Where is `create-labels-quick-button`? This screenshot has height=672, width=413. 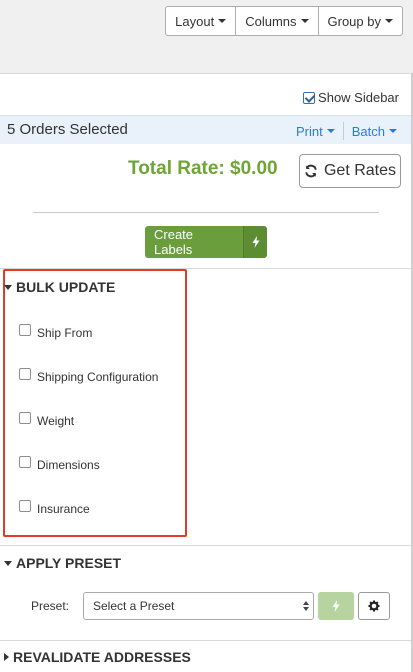
create-labels-quick-button is located at coordinates (255, 242).